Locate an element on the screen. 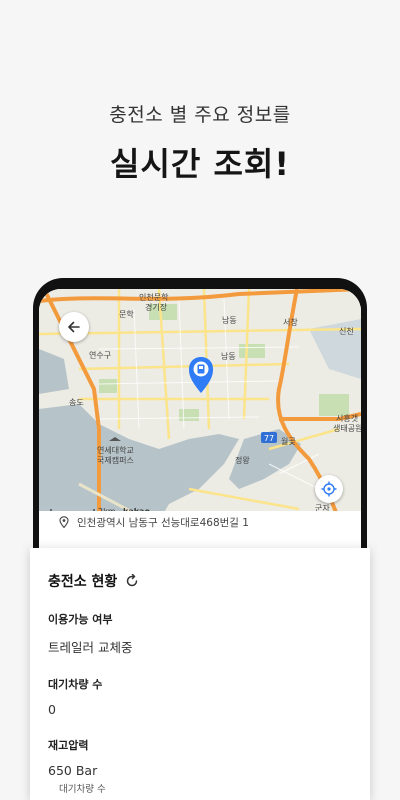  map-label-namdong-top: 남동 is located at coordinates (229, 320).